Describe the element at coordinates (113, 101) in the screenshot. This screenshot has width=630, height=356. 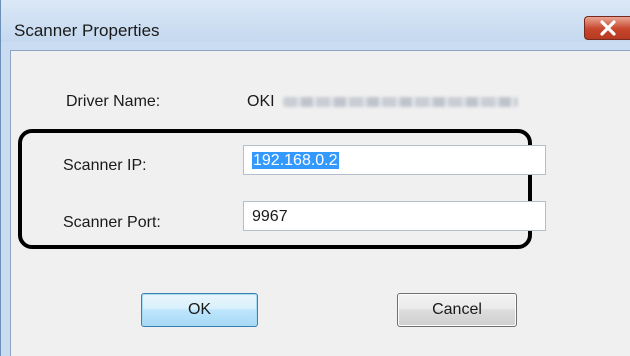
I see `driver-name-label: Driver Name:` at that location.